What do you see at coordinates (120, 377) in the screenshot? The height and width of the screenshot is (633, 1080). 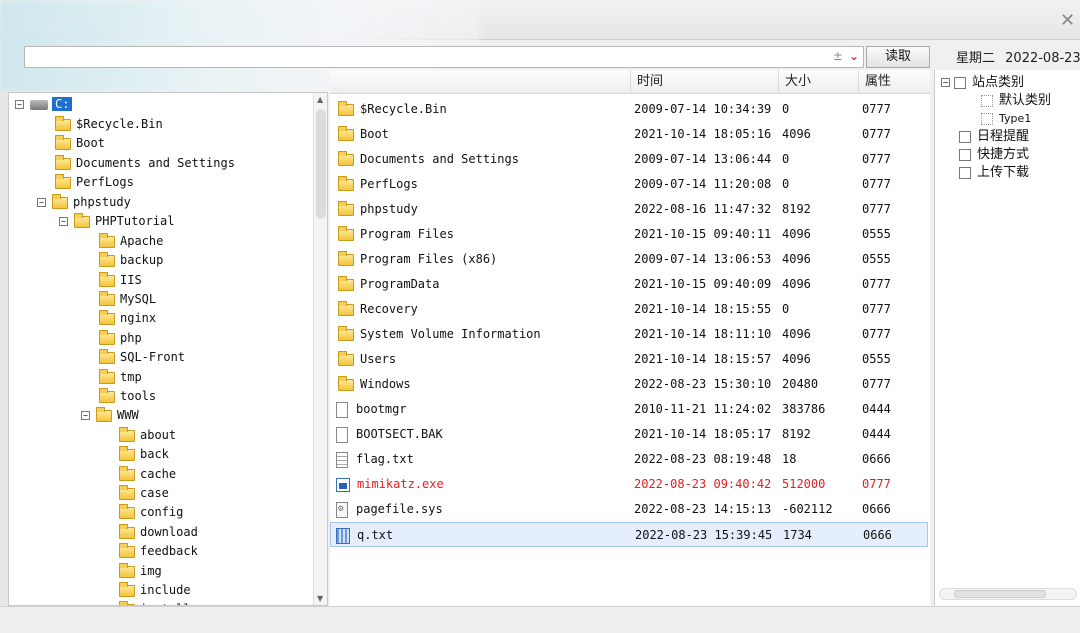 I see `tree-node: tmp` at bounding box center [120, 377].